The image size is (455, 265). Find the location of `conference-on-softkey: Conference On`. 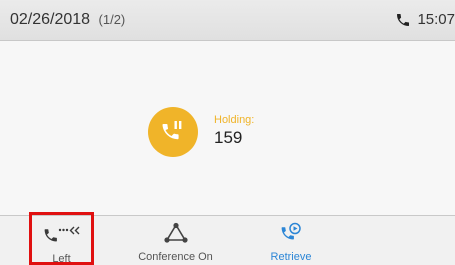

conference-on-softkey: Conference On is located at coordinates (175, 240).